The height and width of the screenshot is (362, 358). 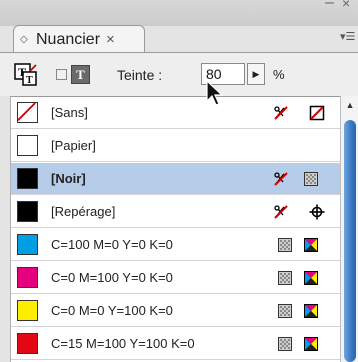 What do you see at coordinates (176, 146) in the screenshot?
I see `swatch-row: [Papier]` at bounding box center [176, 146].